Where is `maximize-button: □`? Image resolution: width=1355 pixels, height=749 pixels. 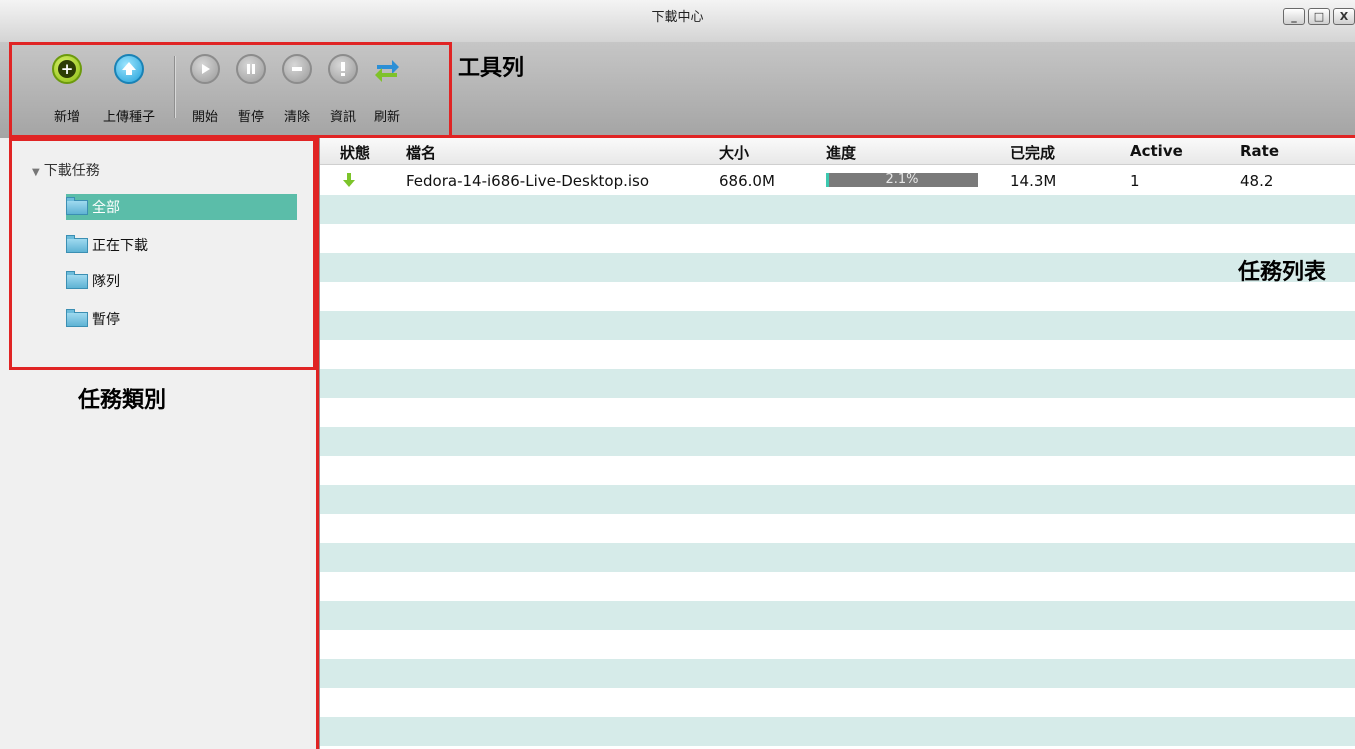 maximize-button: □ is located at coordinates (1319, 16).